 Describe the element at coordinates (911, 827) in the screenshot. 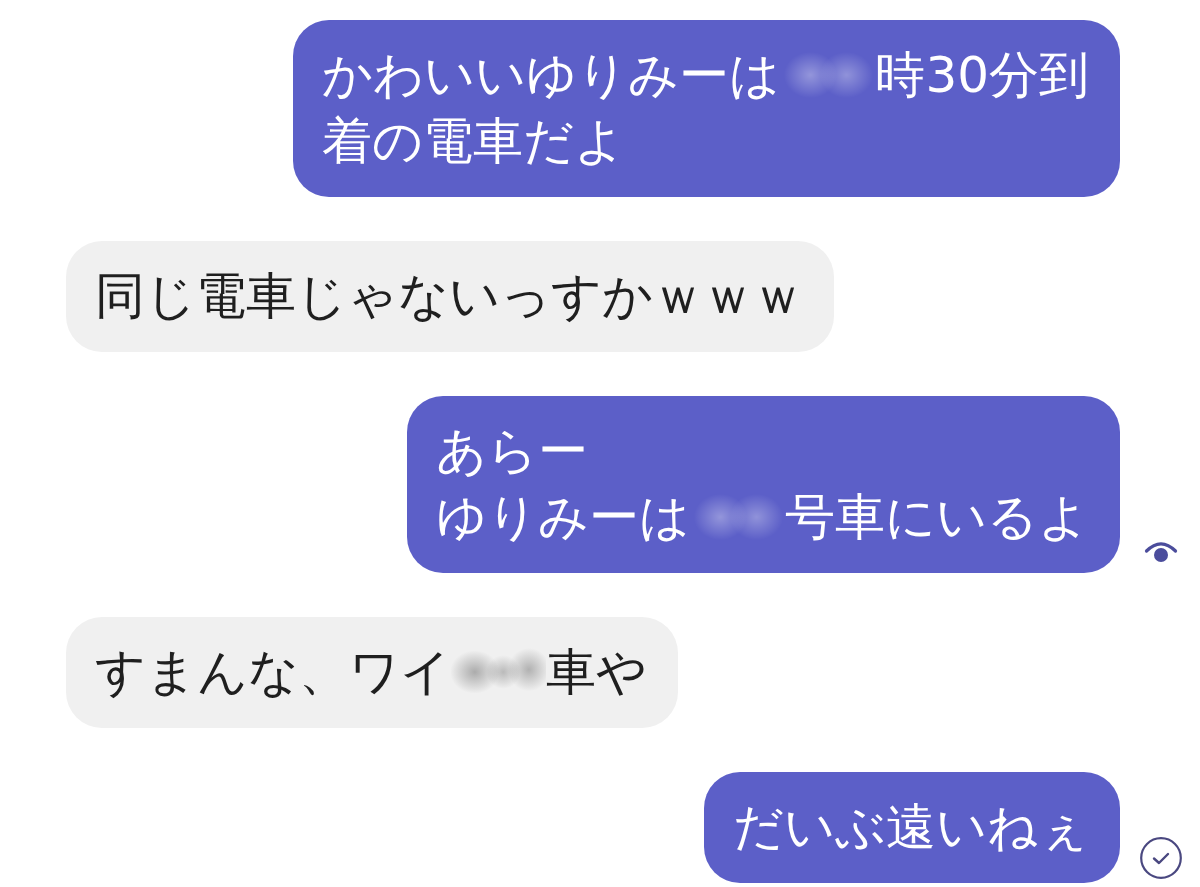

I see `message-text: だいぶ遠いねぇ` at that location.